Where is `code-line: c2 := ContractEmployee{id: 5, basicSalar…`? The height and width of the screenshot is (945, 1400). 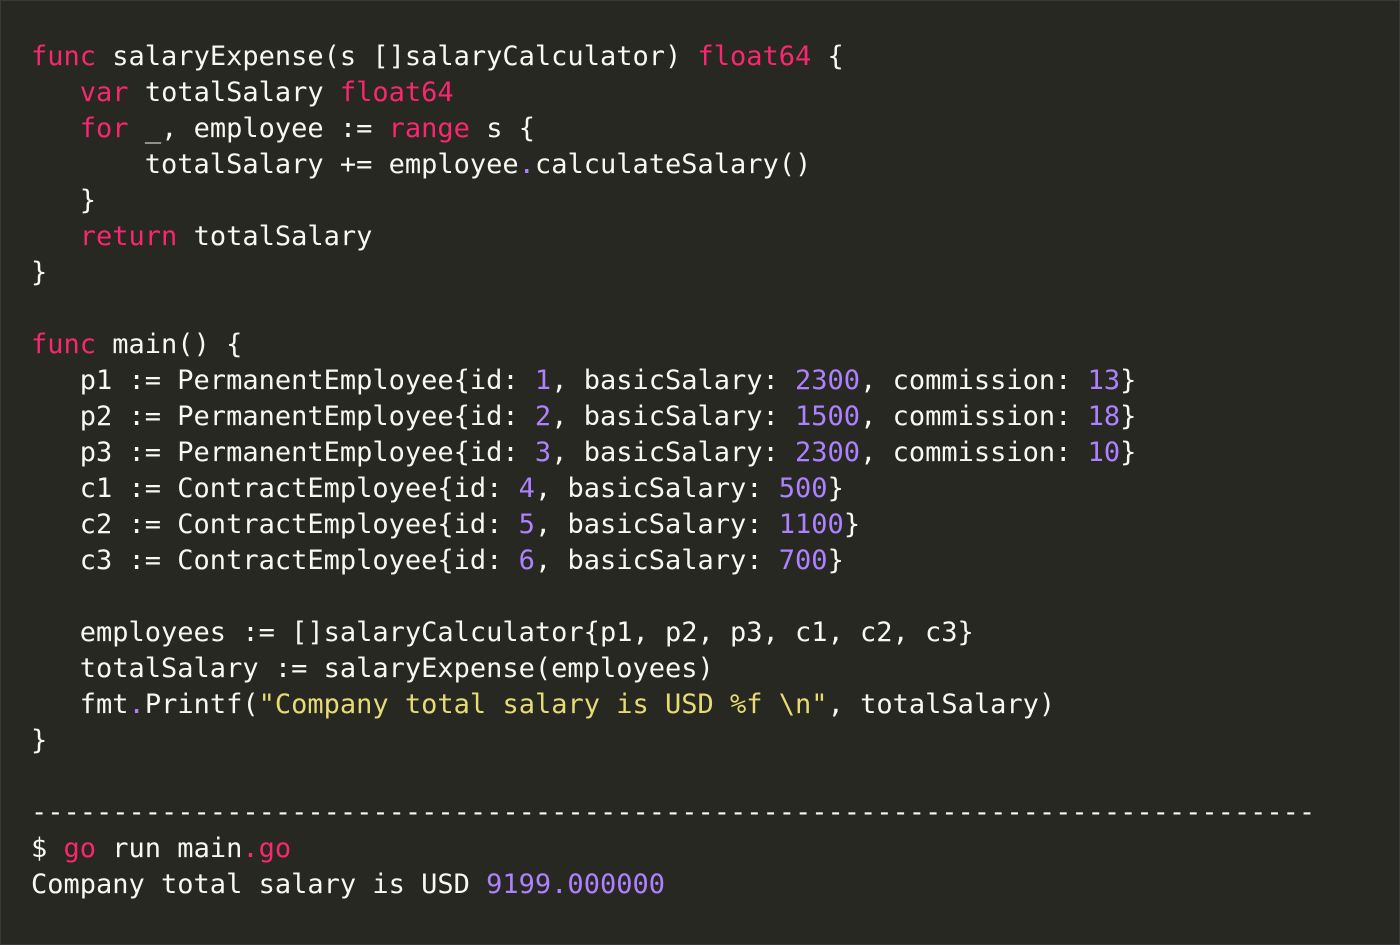
code-line: c2 := ContractEmployee{id: 5, basicSalar… is located at coordinates (715, 525).